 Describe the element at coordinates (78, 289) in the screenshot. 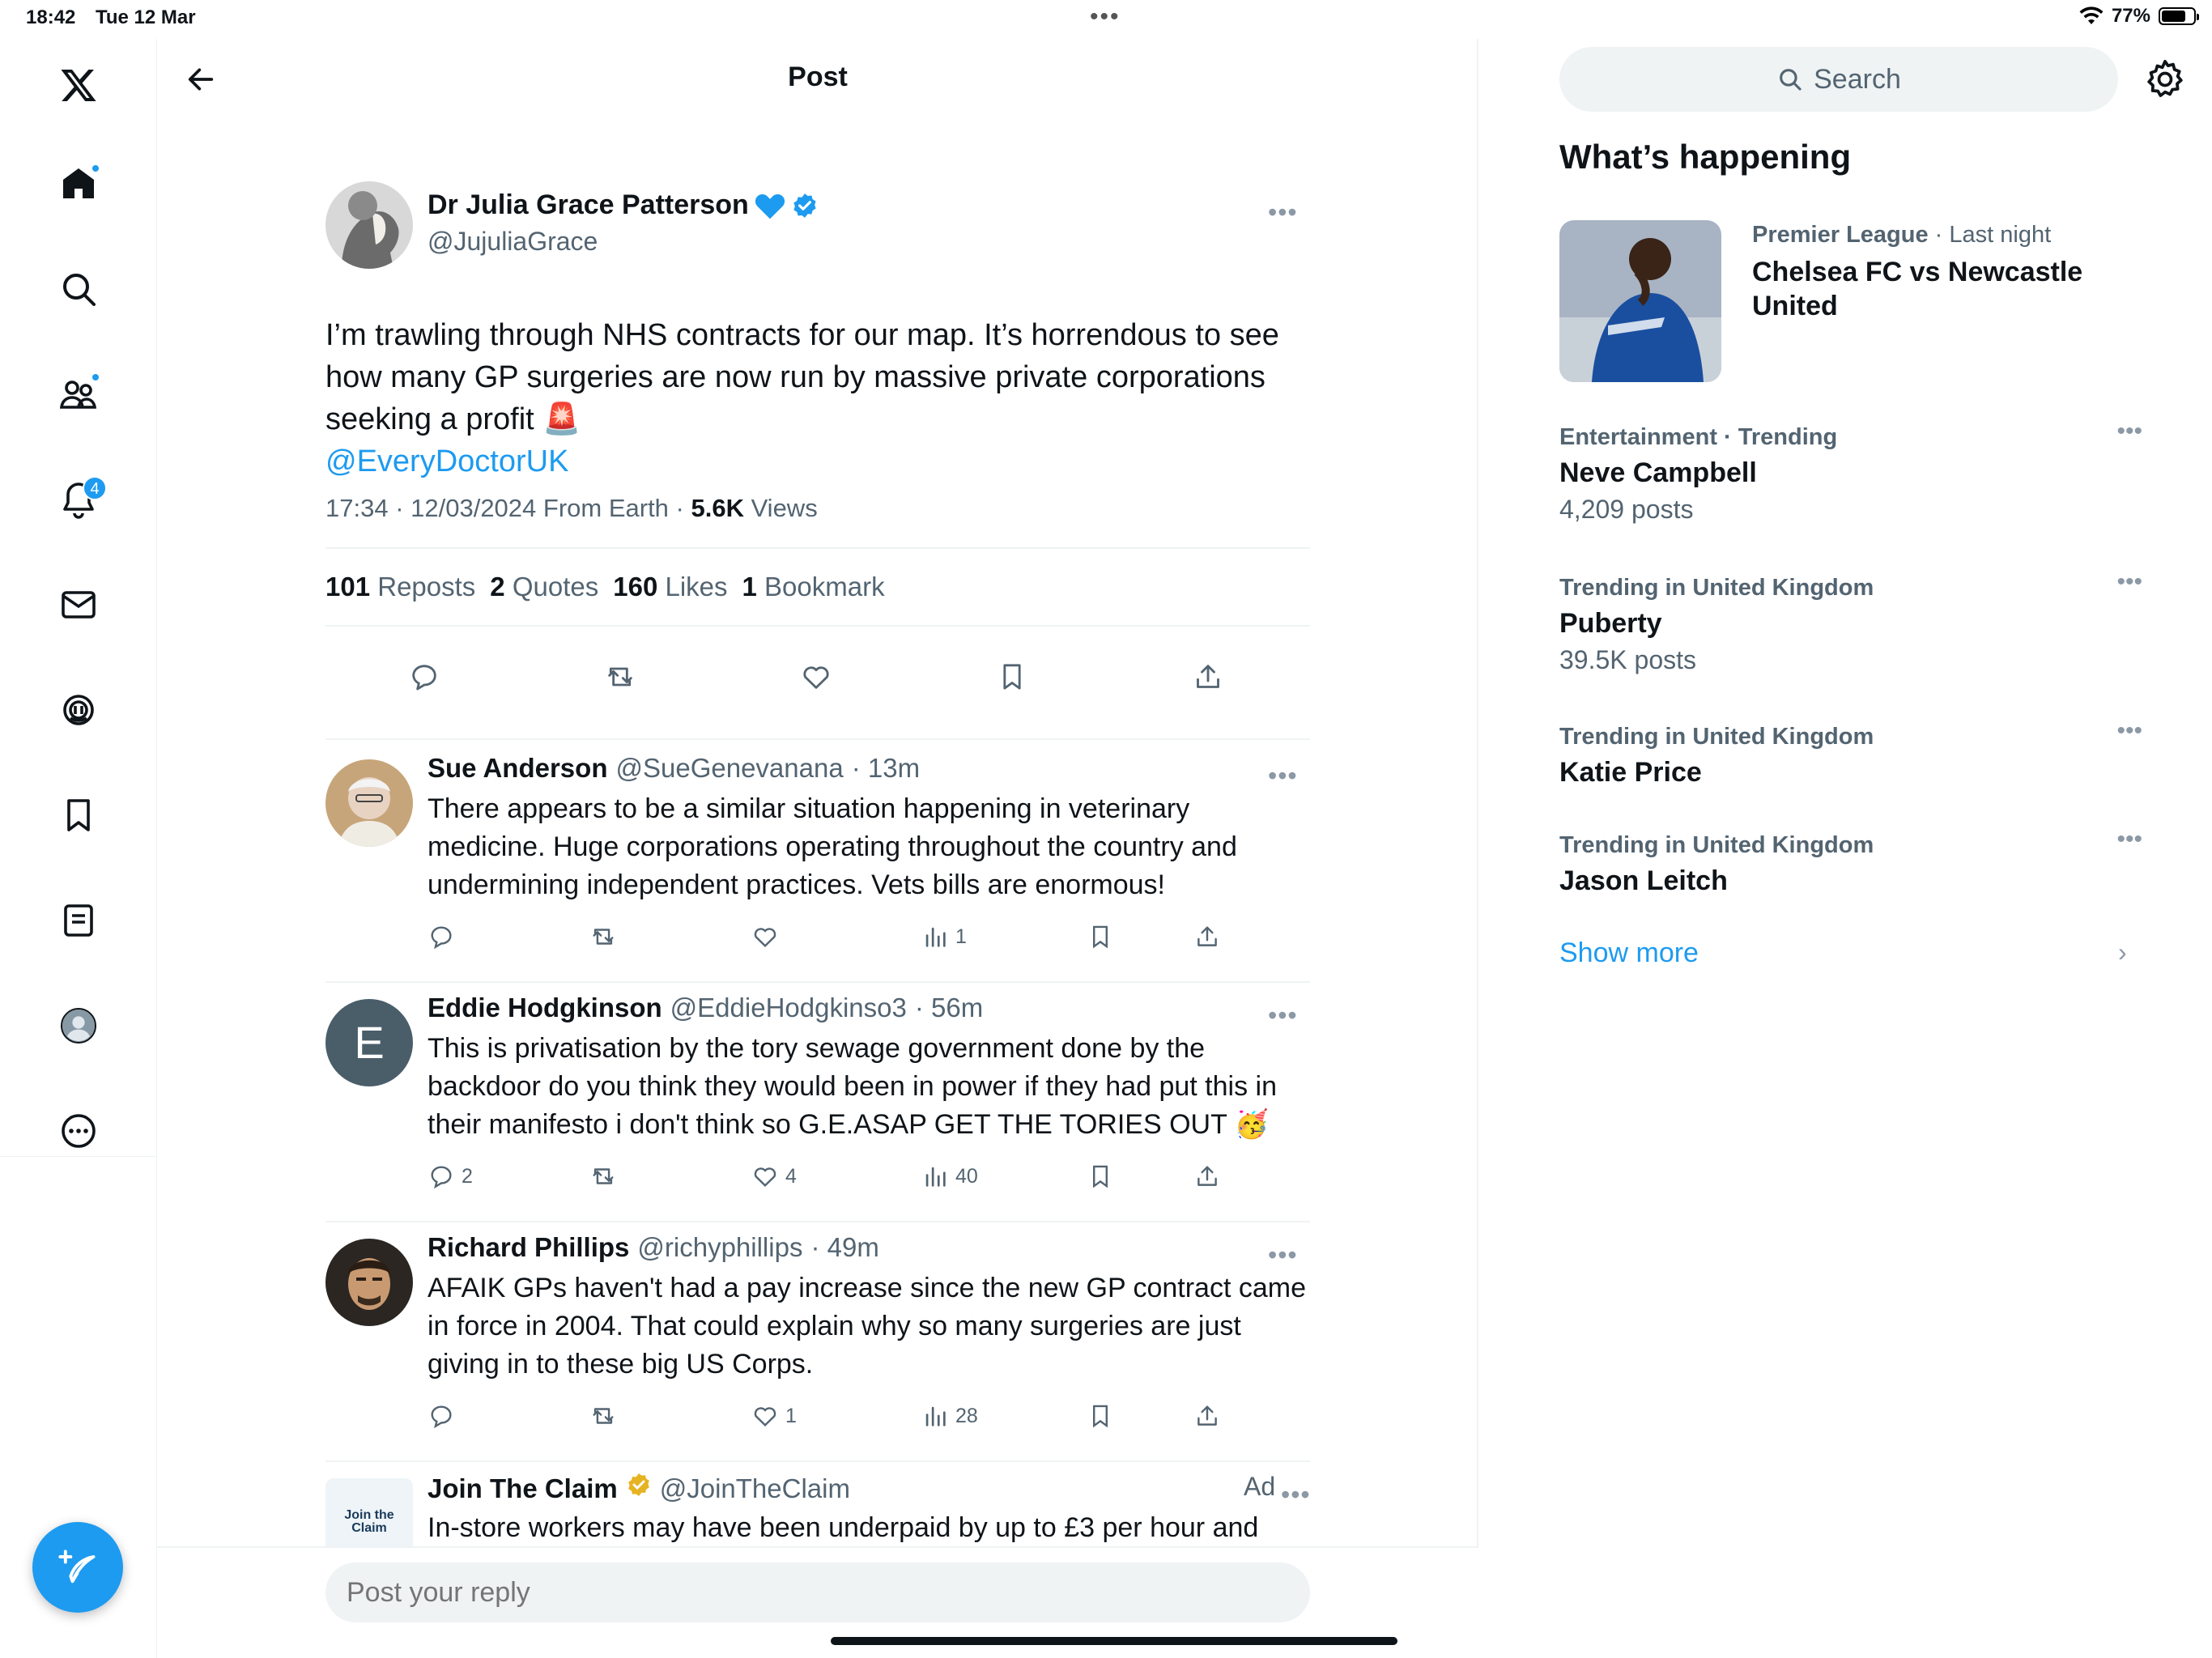

I see `search-icon` at that location.